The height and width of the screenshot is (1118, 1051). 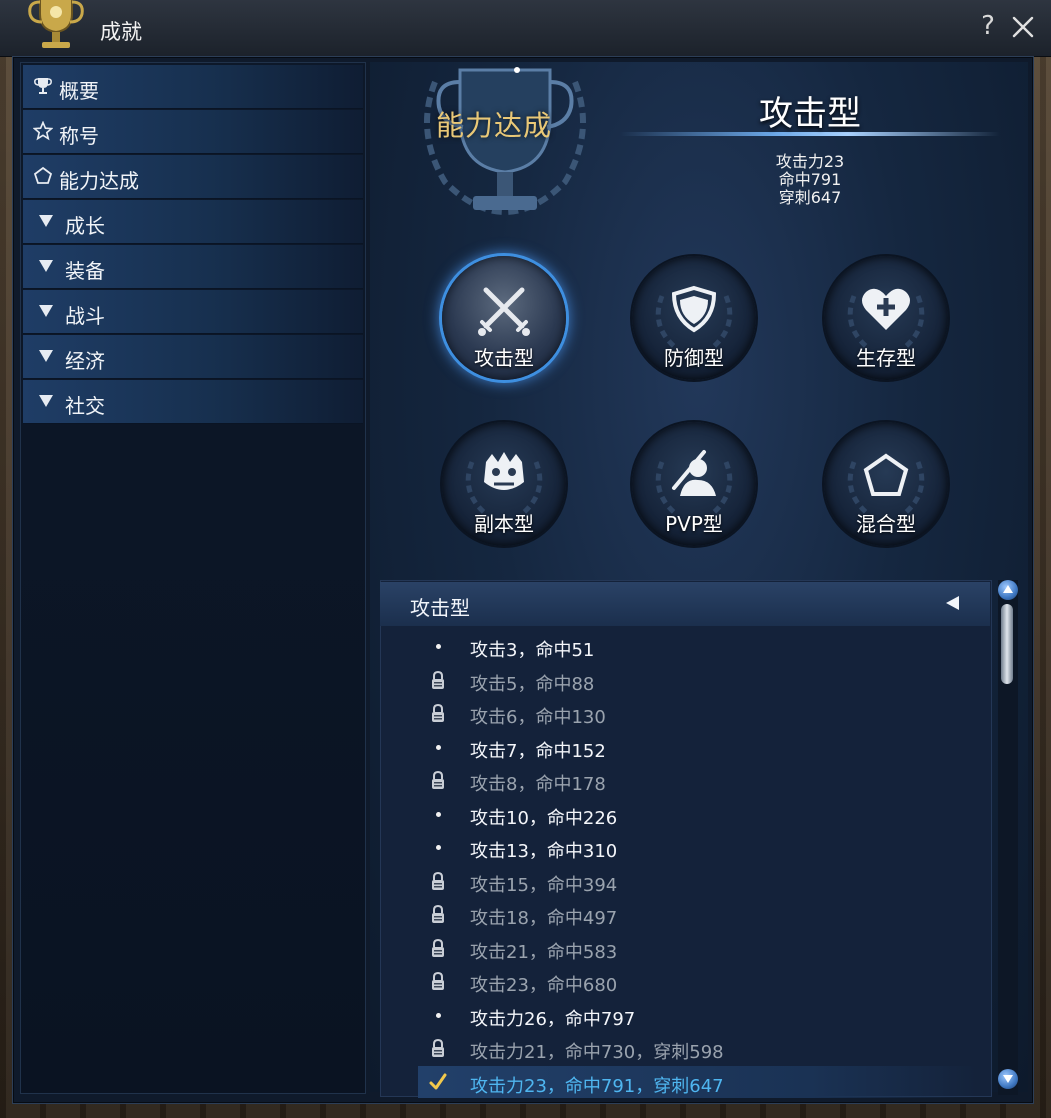 What do you see at coordinates (694, 358) in the screenshot?
I see `type-label: 防御型` at bounding box center [694, 358].